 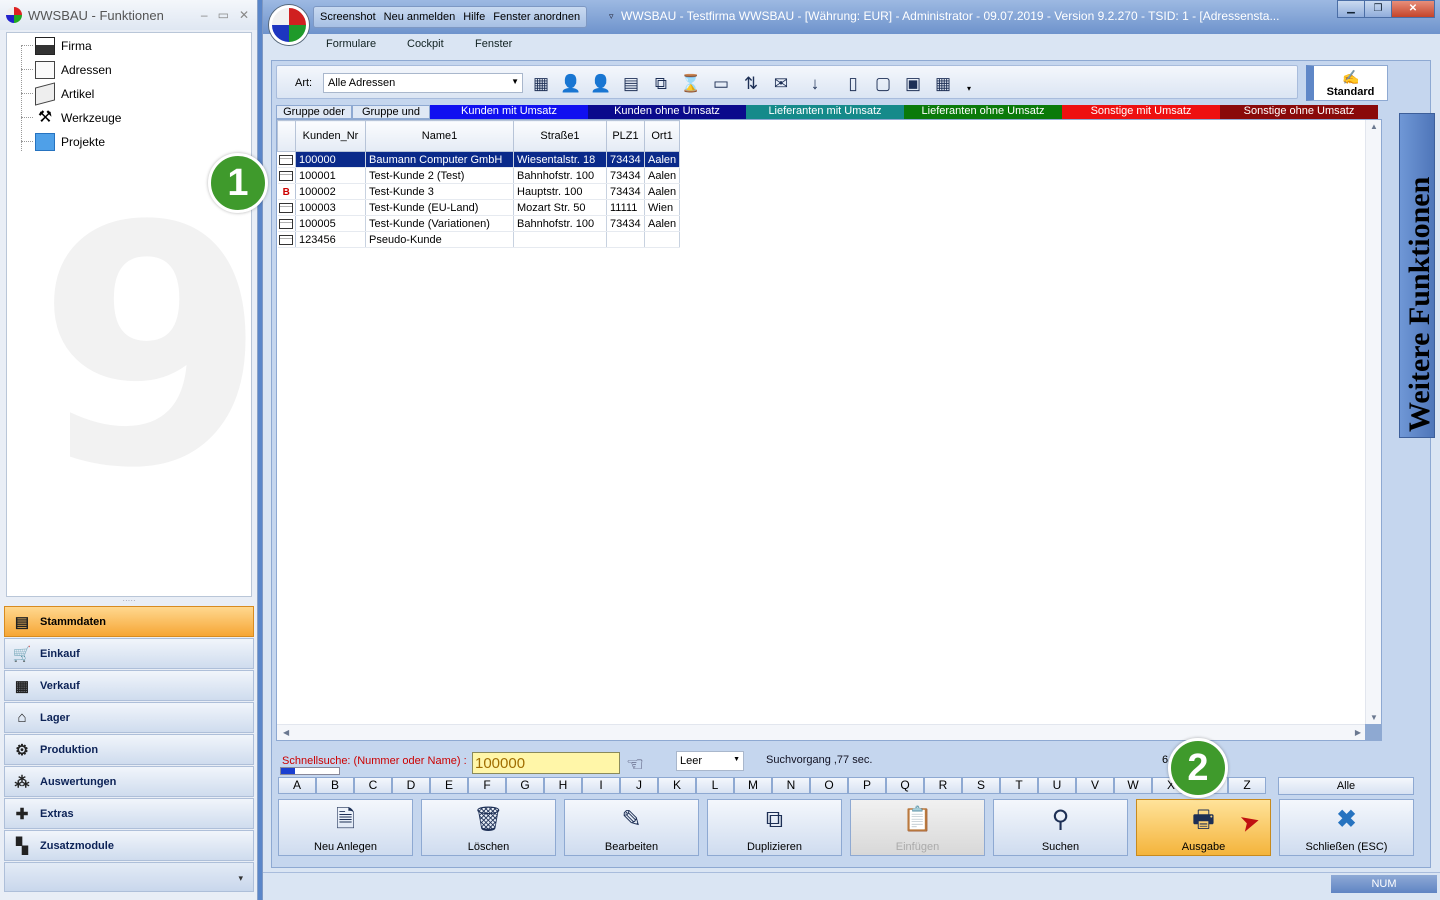 What do you see at coordinates (905, 785) in the screenshot?
I see `alpha-button-q: Q` at bounding box center [905, 785].